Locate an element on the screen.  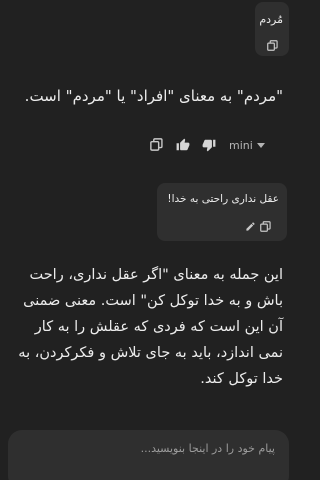
message-input is located at coordinates (150, 448).